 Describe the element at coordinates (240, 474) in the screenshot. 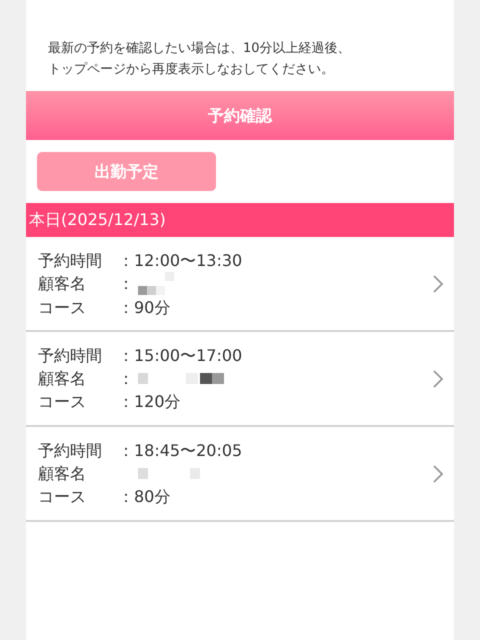

I see `reservation-row: 予約時間 ：18:45〜20:05 顧客名 コース ：80分` at that location.